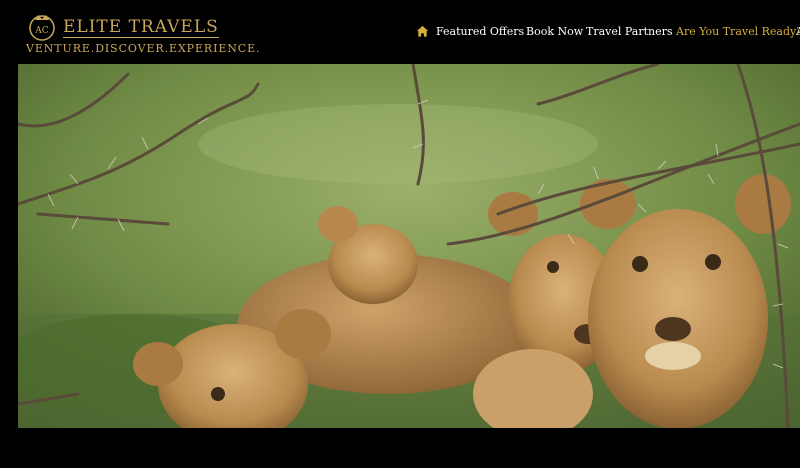 The width and height of the screenshot is (800, 468). I want to click on brand-name: ELITE TRAVELS, so click(141, 27).